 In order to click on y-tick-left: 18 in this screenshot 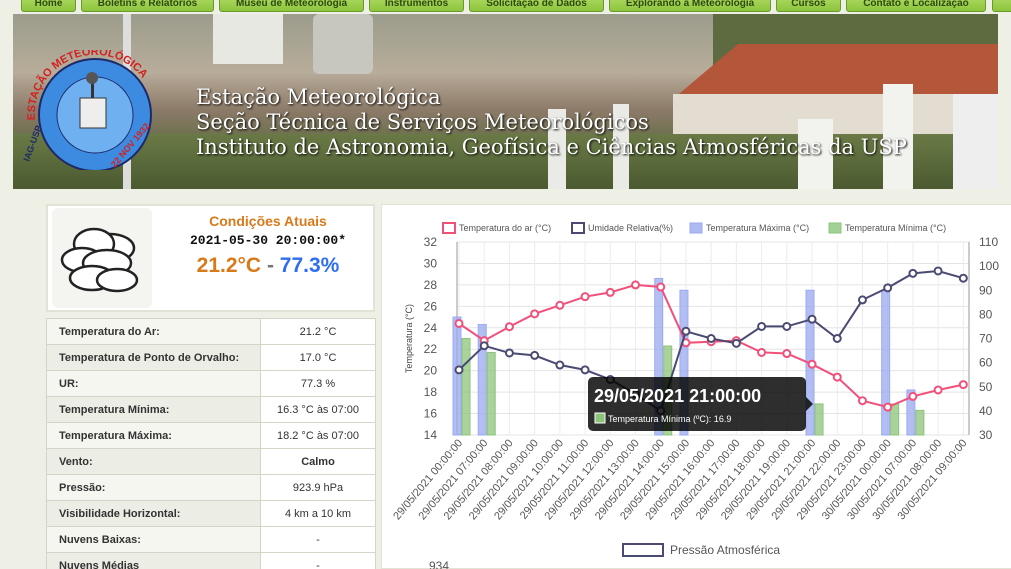, I will do `click(431, 392)`.